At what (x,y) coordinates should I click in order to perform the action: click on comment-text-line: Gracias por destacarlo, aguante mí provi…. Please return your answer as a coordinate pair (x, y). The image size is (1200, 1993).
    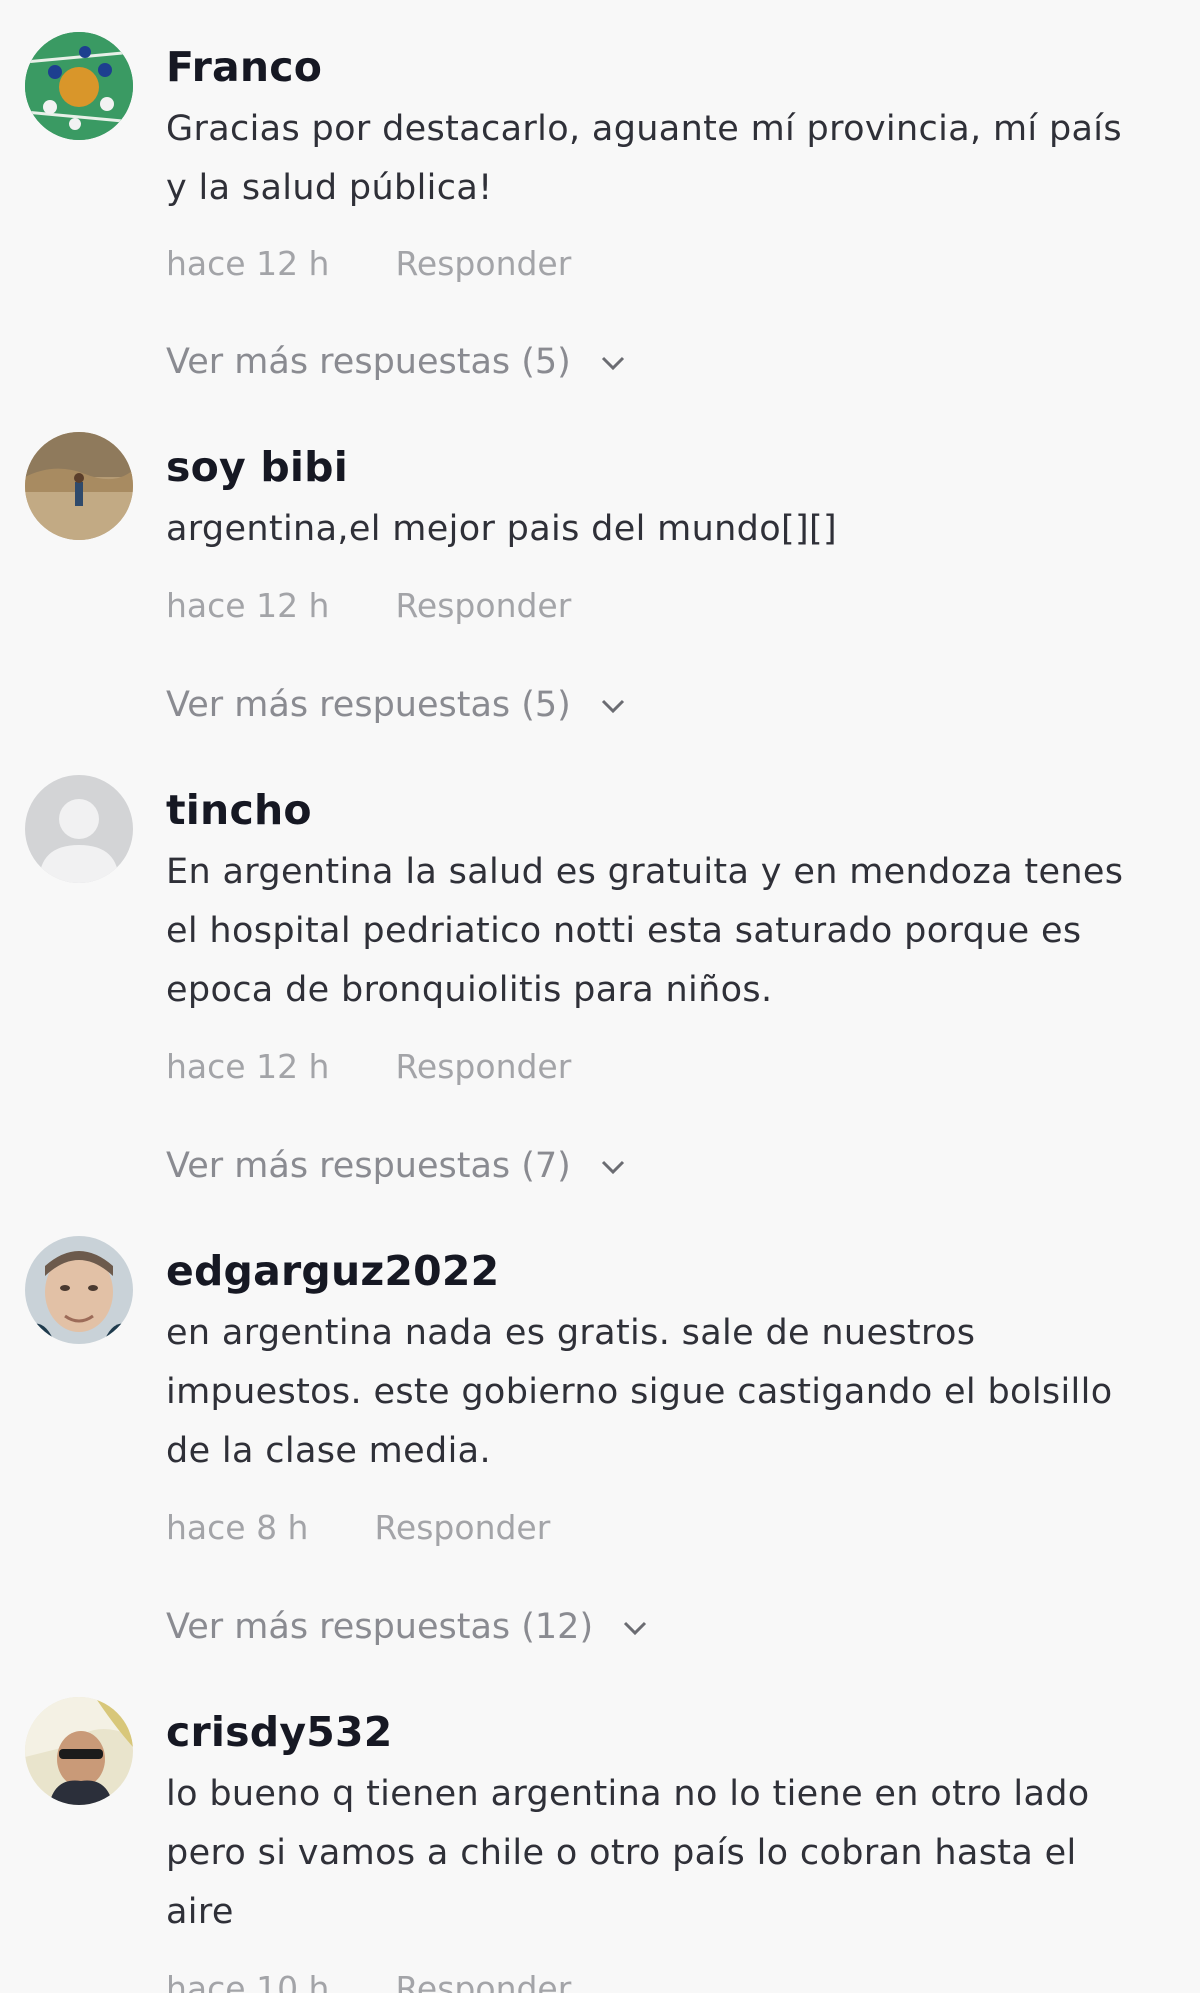
    Looking at the image, I should click on (644, 129).